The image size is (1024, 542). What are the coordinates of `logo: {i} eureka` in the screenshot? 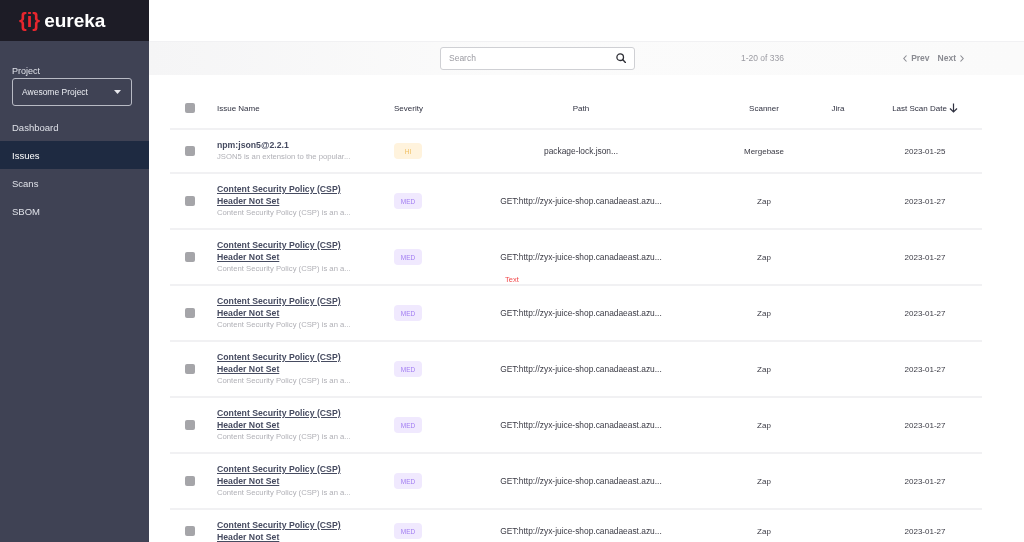 It's located at (62, 20).